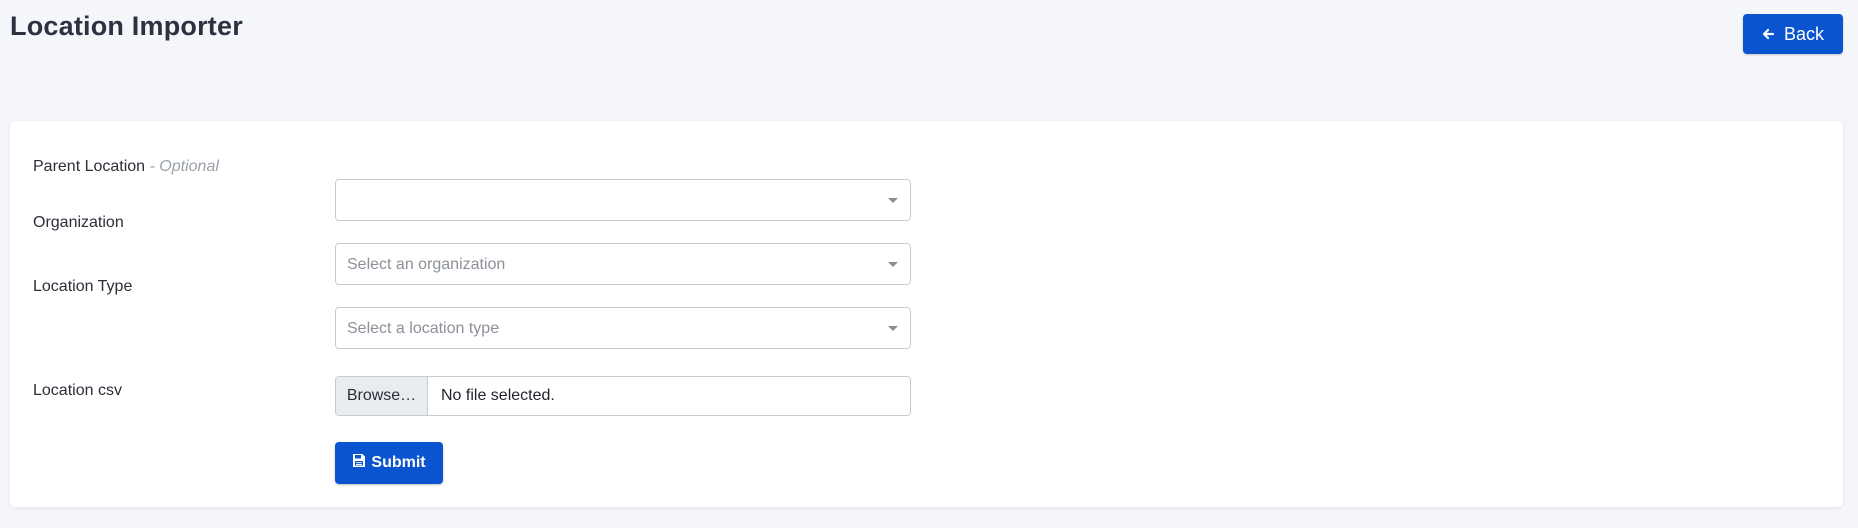 The width and height of the screenshot is (1858, 528). Describe the element at coordinates (623, 396) in the screenshot. I see `location-csv-file-input: Browse… No file selected.` at that location.